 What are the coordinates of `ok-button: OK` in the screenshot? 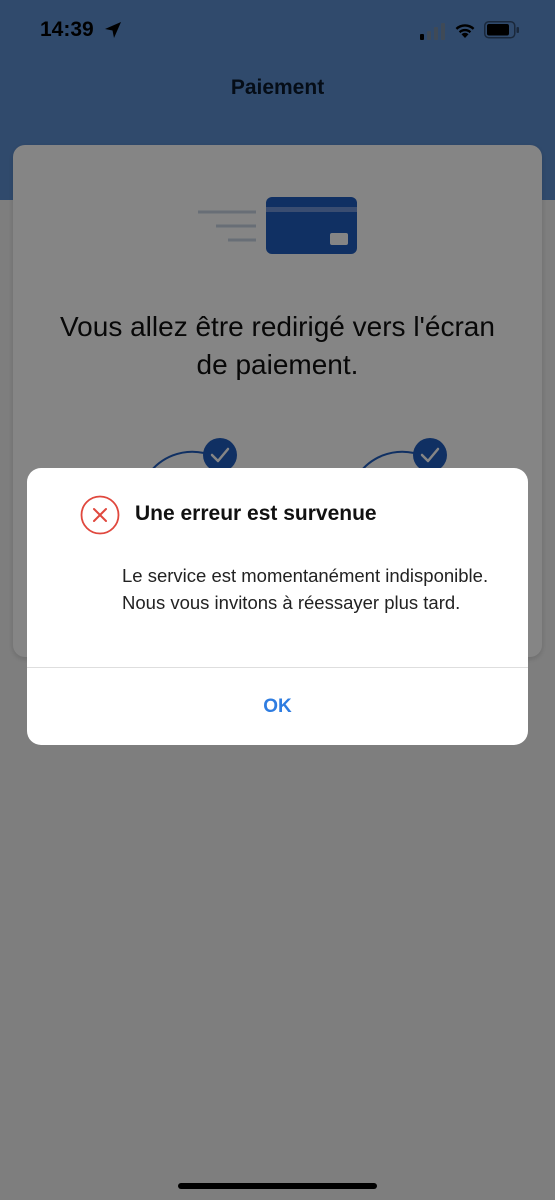 It's located at (277, 706).